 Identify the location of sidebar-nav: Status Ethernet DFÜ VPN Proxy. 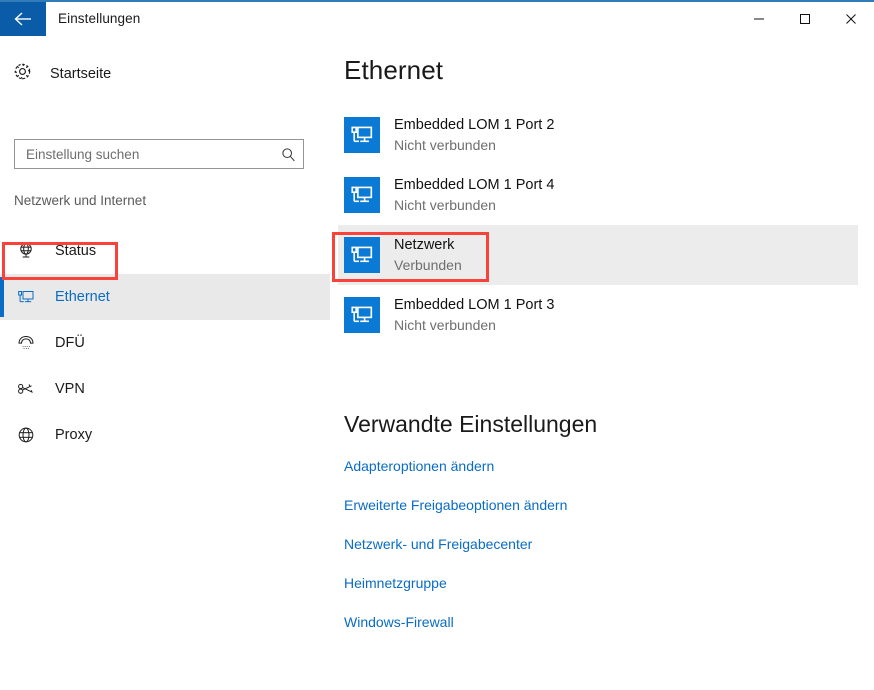
(165, 343).